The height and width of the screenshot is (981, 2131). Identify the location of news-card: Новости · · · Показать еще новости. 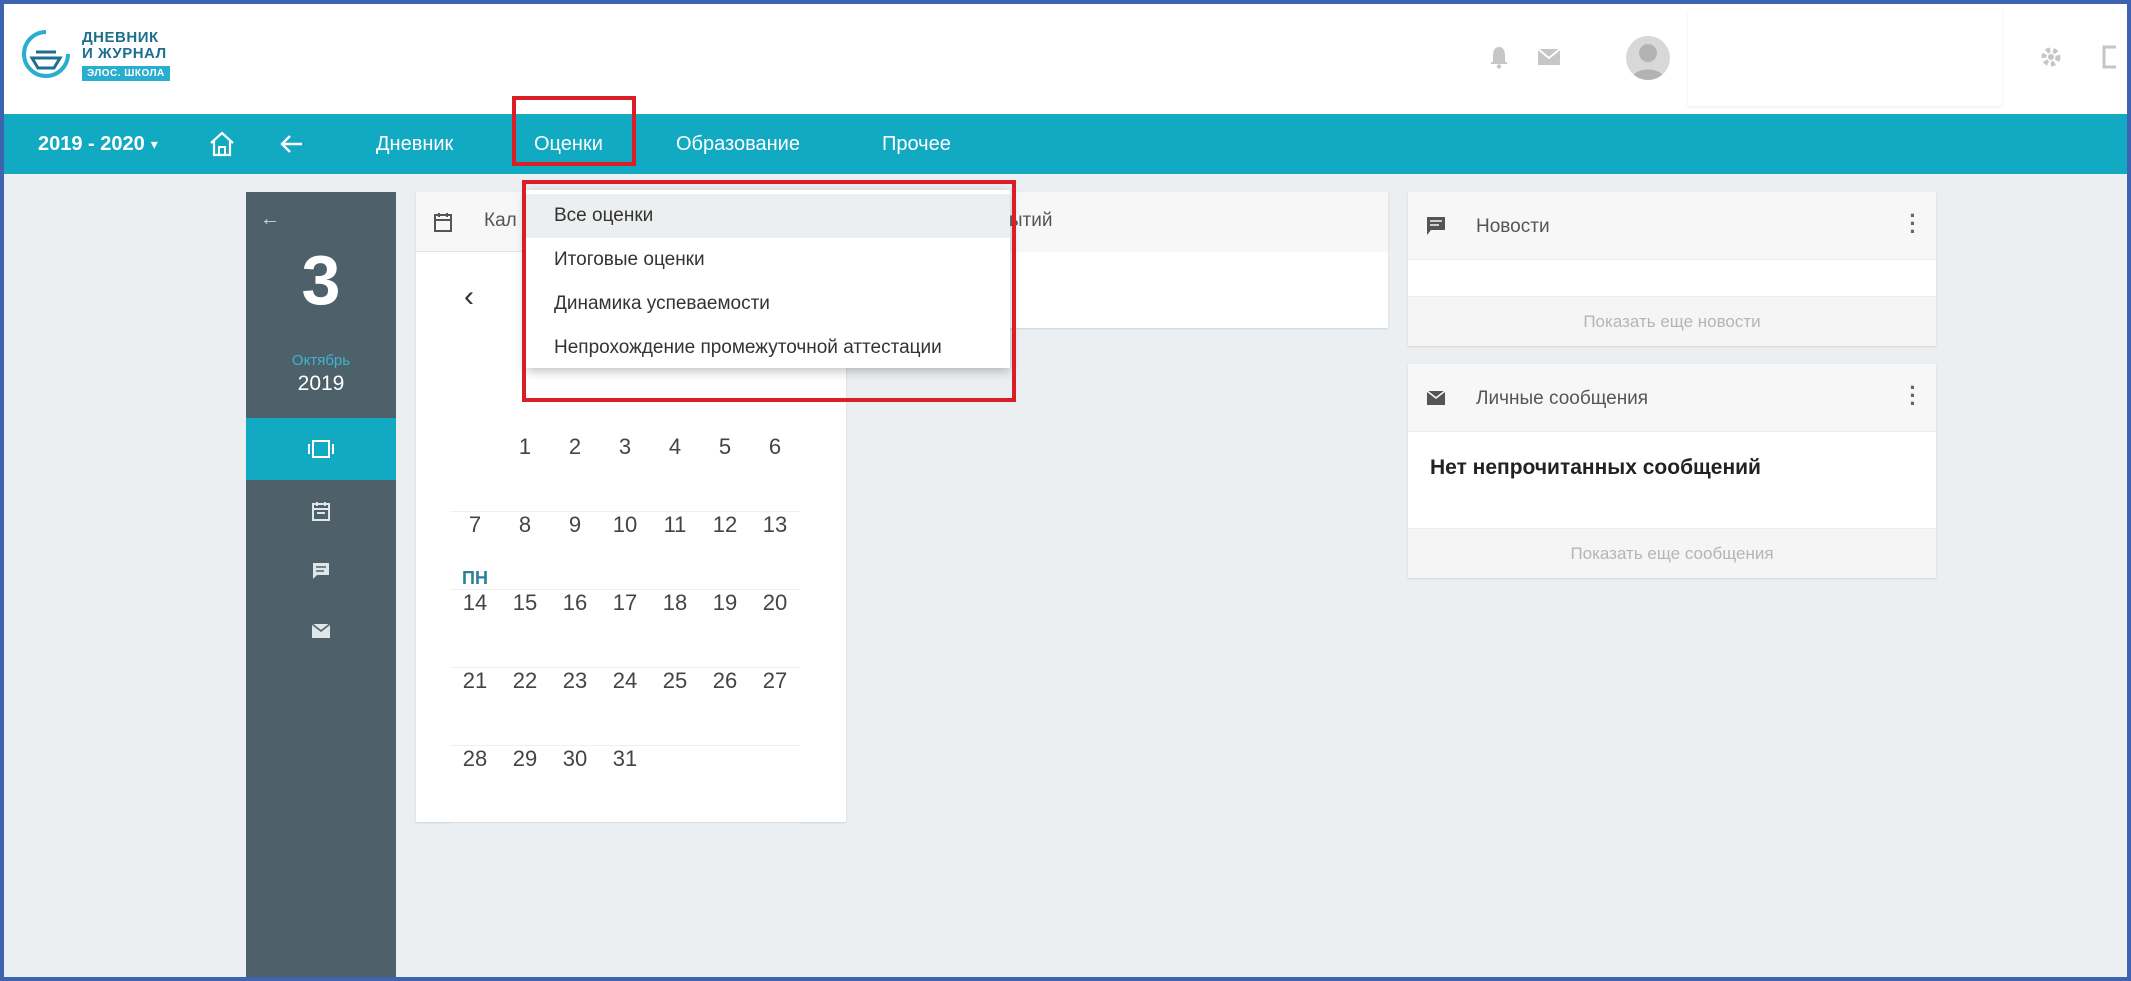
(1672, 269).